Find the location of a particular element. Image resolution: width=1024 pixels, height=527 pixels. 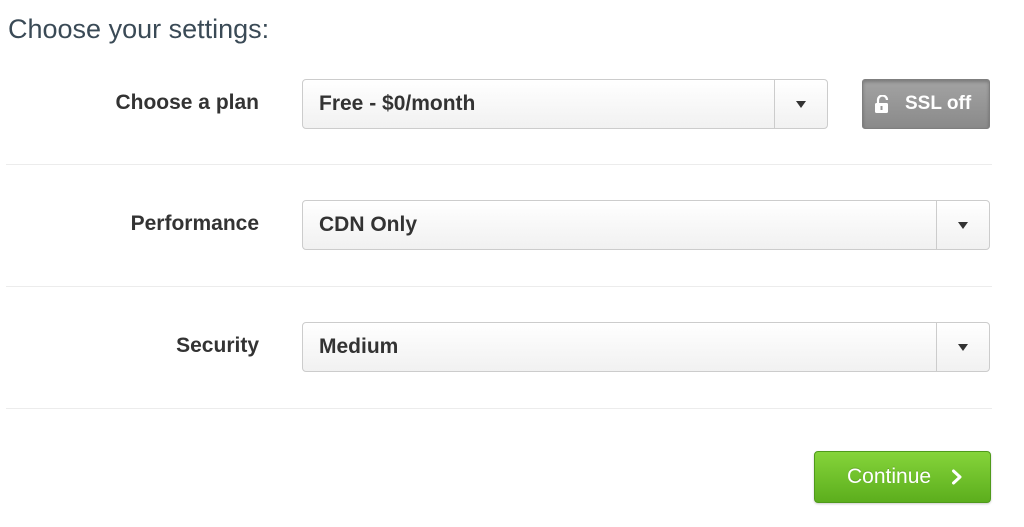

page-title: Choose your settings: is located at coordinates (139, 29).